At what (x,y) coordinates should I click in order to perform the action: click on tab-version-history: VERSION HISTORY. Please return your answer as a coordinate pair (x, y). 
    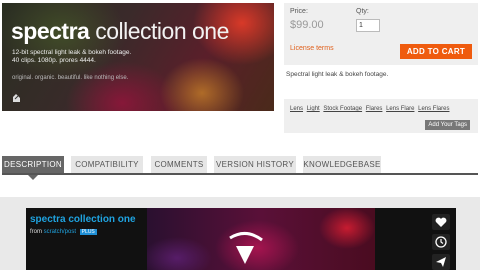
    Looking at the image, I should click on (255, 165).